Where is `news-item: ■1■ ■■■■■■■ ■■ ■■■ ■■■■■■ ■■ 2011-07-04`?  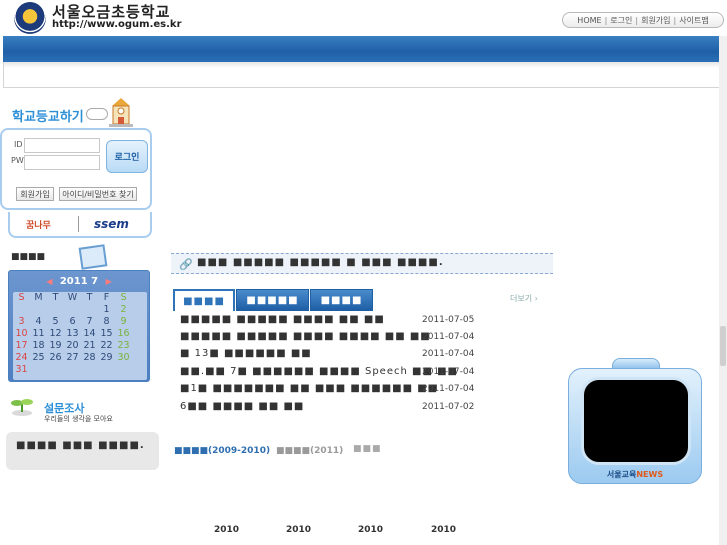 news-item: ■1■ ■■■■■■■ ■■ ■■■ ■■■■■■ ■■ 2011-07-04 is located at coordinates (327, 390).